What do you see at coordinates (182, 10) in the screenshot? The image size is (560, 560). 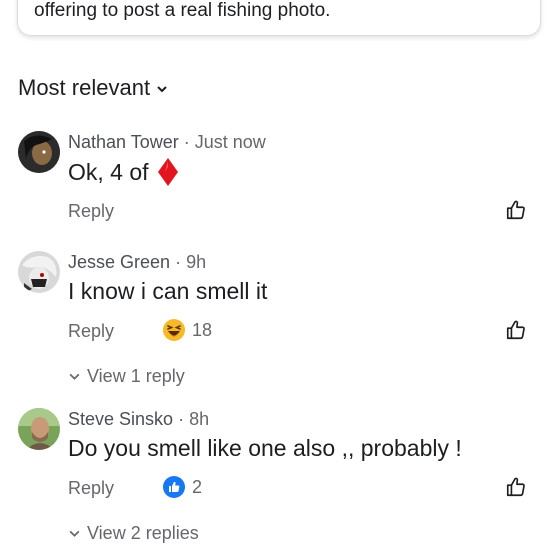 I see `post-text-snippet: offering to post a real fishing photo.` at bounding box center [182, 10].